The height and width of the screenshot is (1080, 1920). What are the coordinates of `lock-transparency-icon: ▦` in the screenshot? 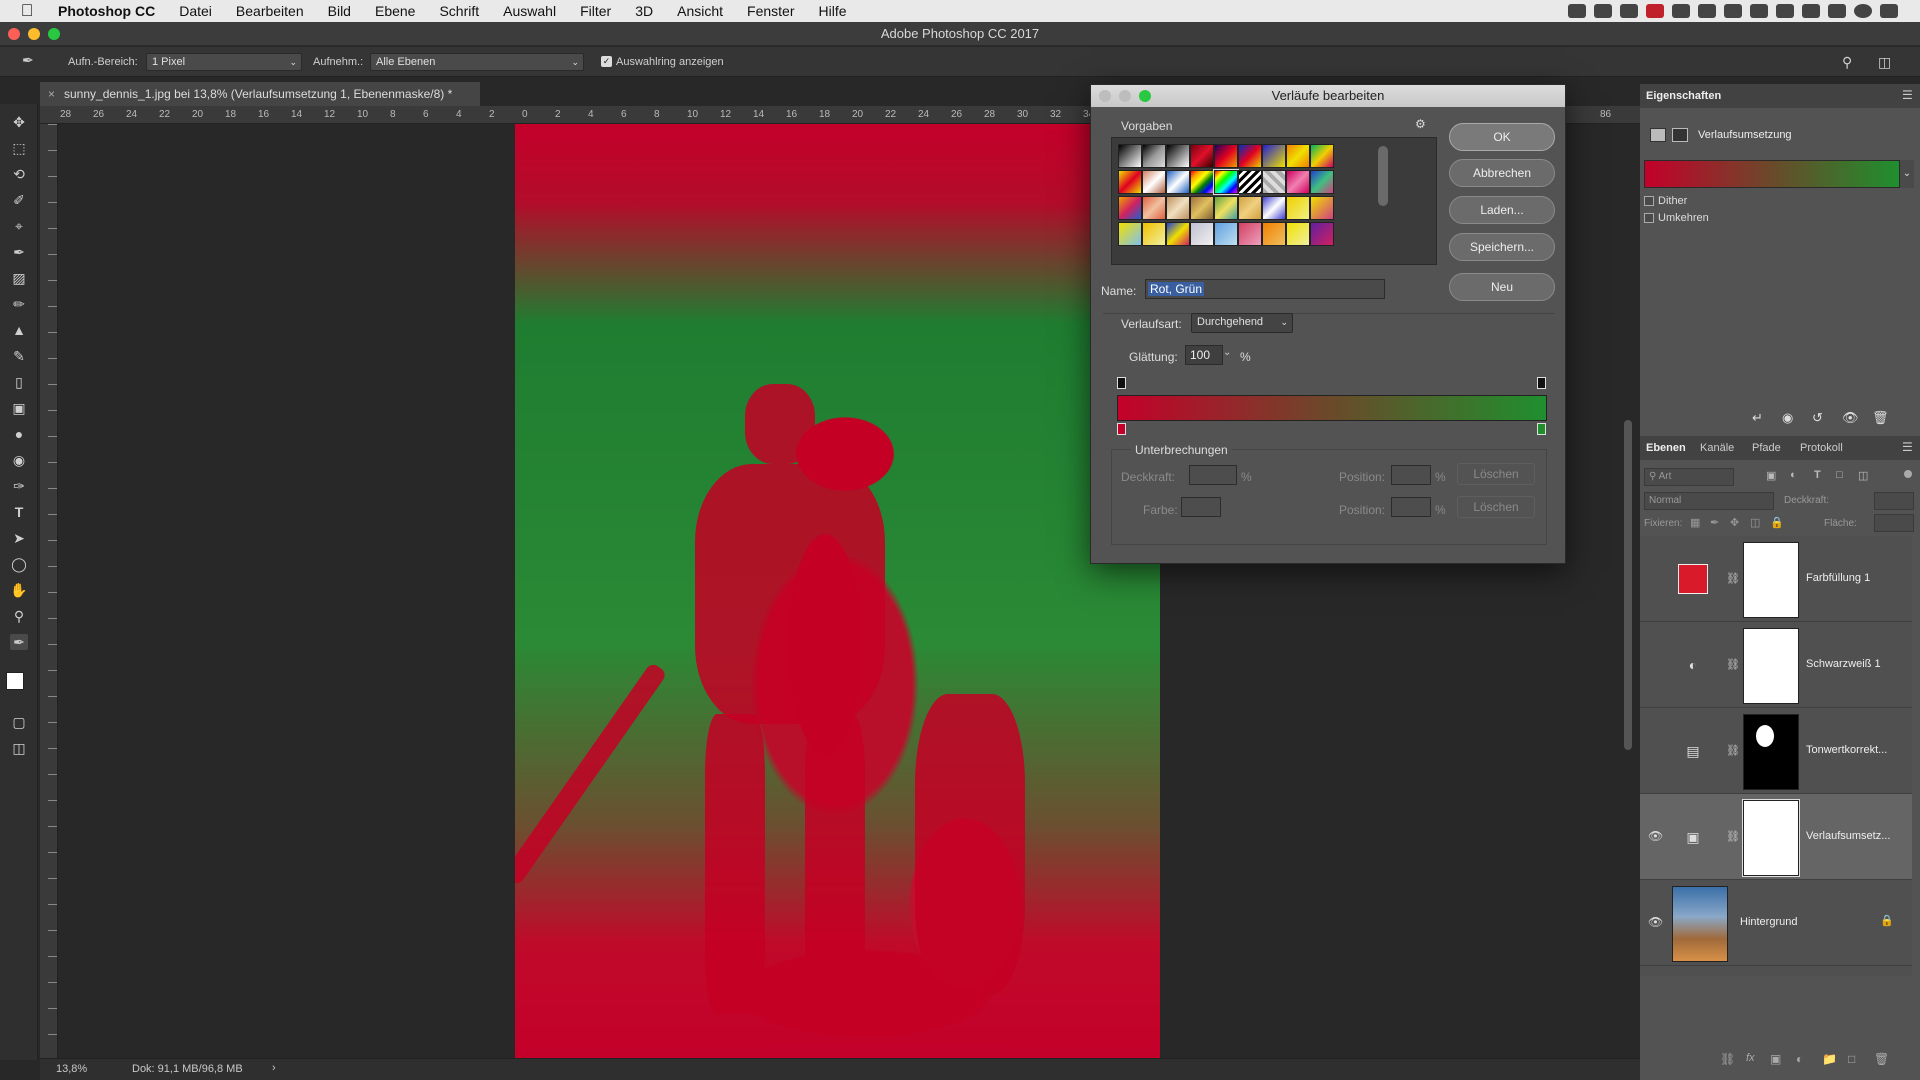 It's located at (1695, 522).